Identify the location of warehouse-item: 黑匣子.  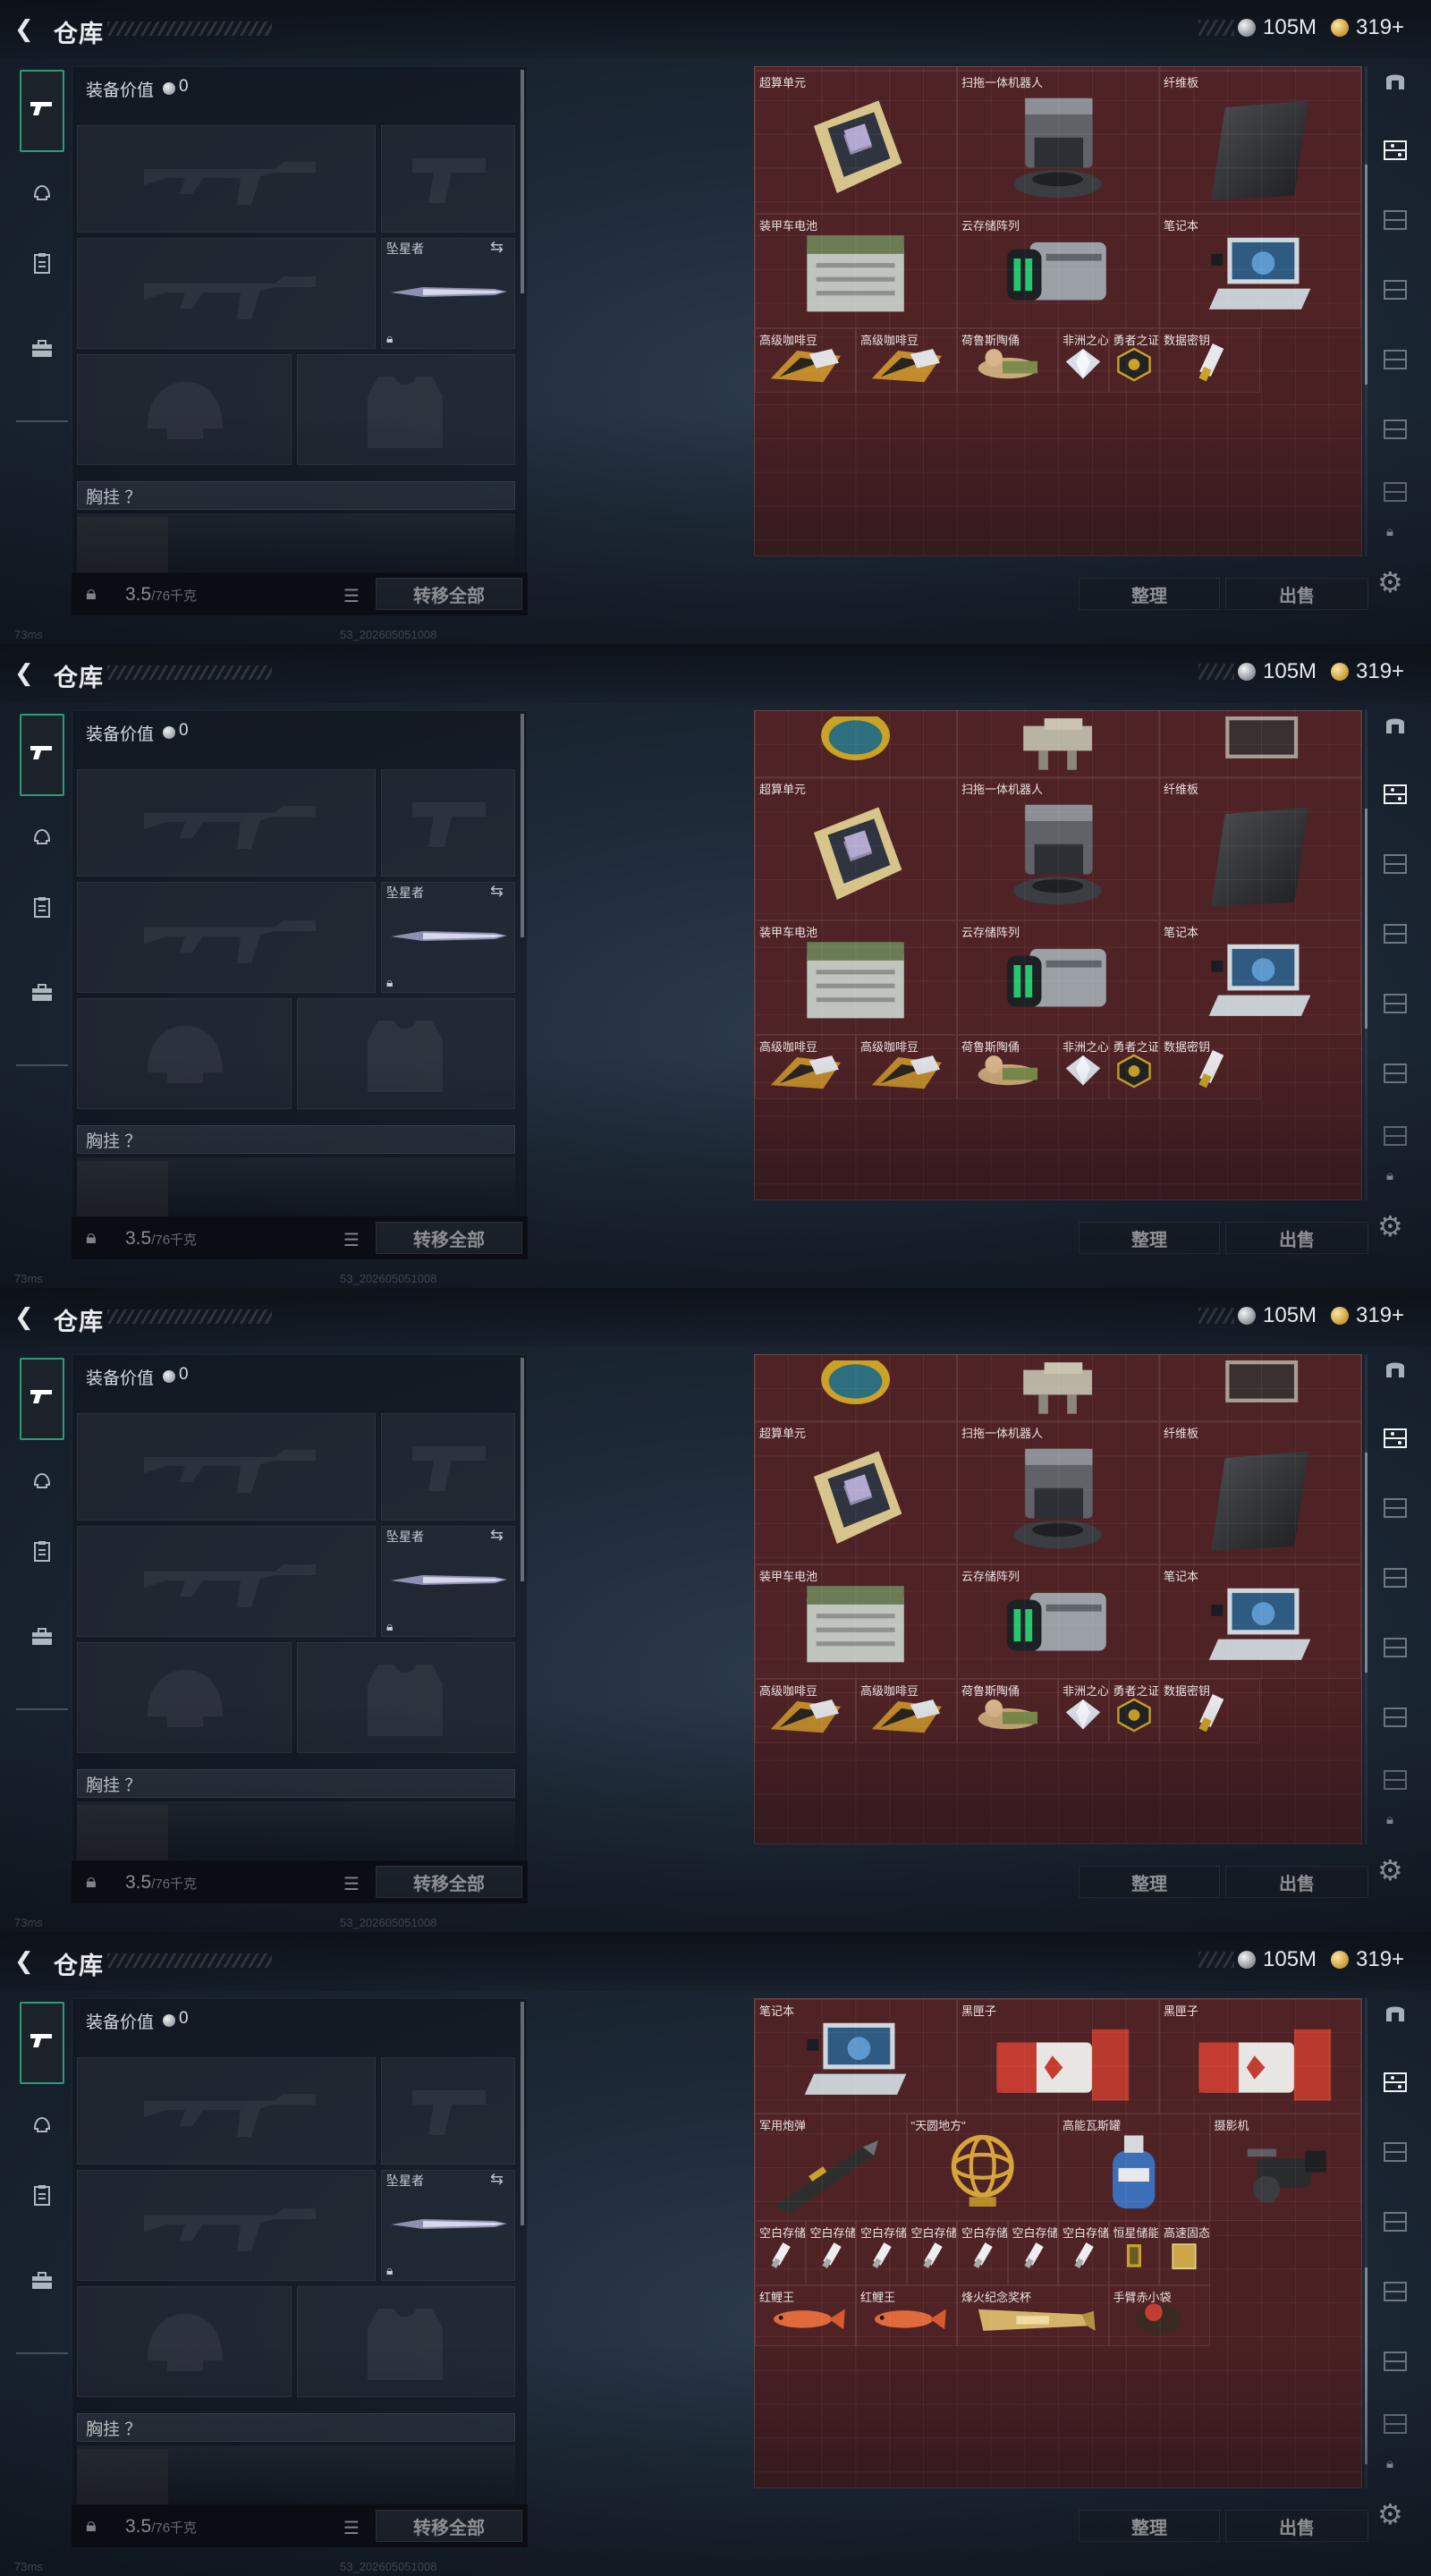
(1260, 2056).